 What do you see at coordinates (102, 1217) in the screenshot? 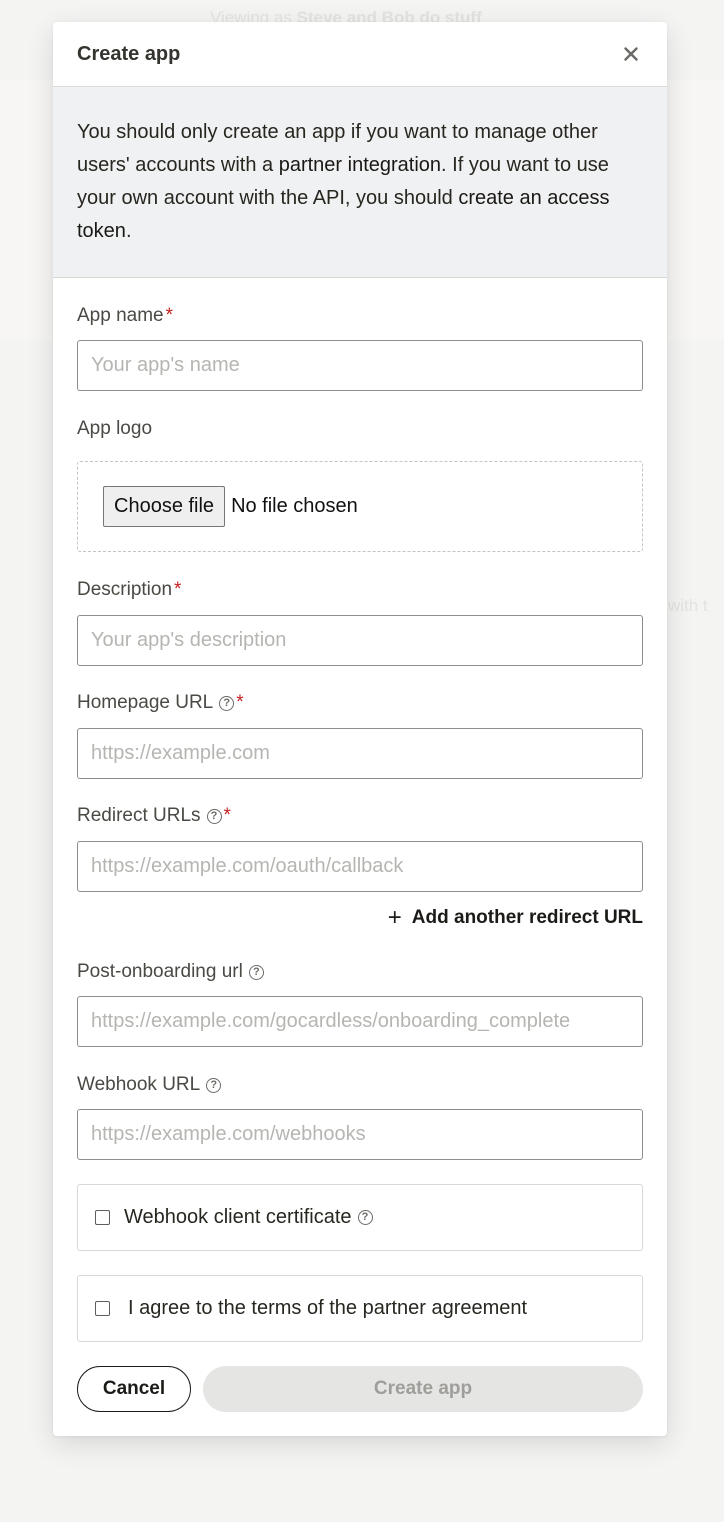
I see `webhook-cert-checkbox` at bounding box center [102, 1217].